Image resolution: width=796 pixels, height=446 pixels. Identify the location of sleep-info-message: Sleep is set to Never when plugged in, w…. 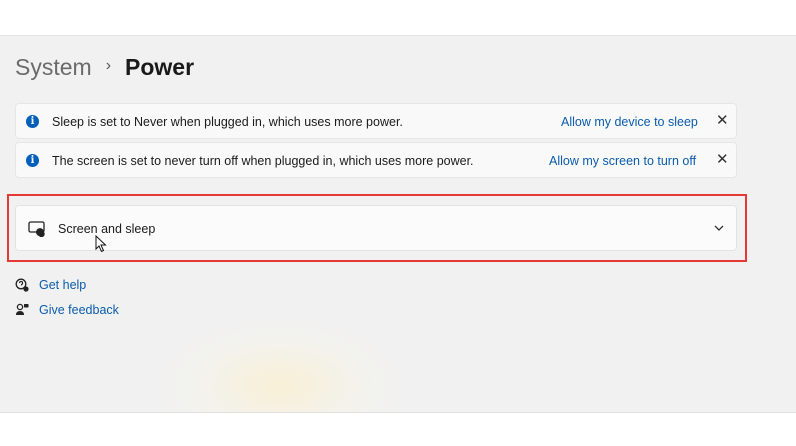
(227, 122).